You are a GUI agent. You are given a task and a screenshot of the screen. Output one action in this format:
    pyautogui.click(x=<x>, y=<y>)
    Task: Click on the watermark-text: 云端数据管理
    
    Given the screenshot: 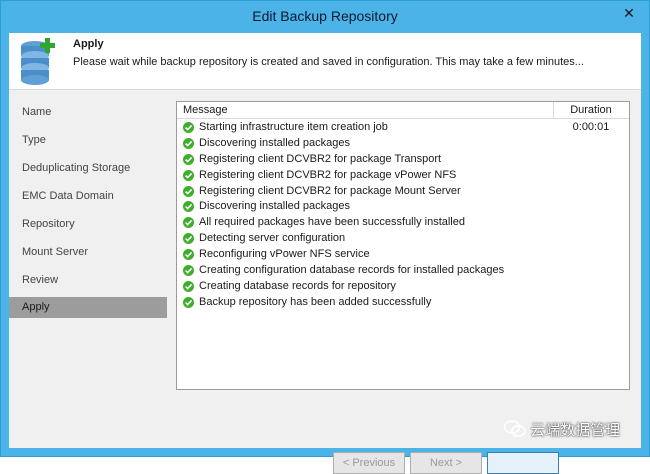 What is the action you would take?
    pyautogui.click(x=575, y=430)
    